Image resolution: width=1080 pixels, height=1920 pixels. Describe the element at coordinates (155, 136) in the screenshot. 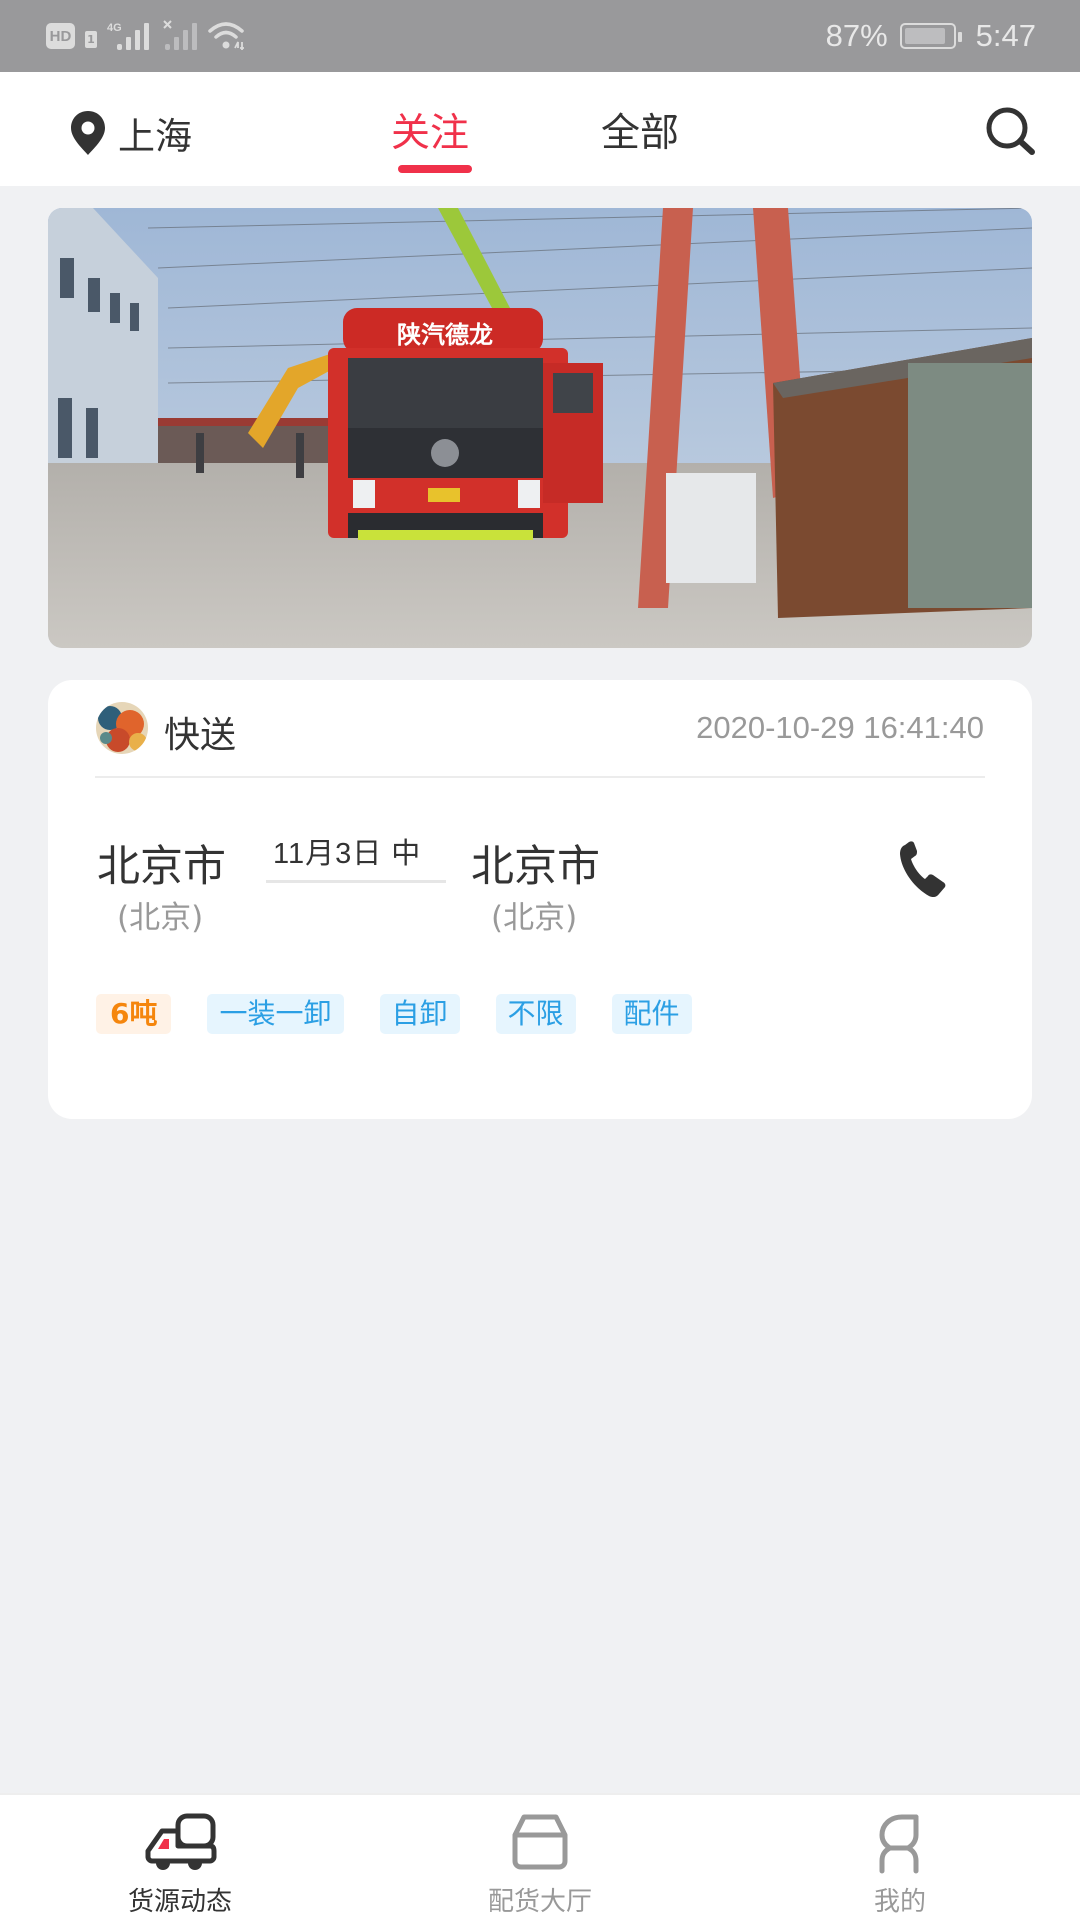

I see `location-label: 上海` at that location.